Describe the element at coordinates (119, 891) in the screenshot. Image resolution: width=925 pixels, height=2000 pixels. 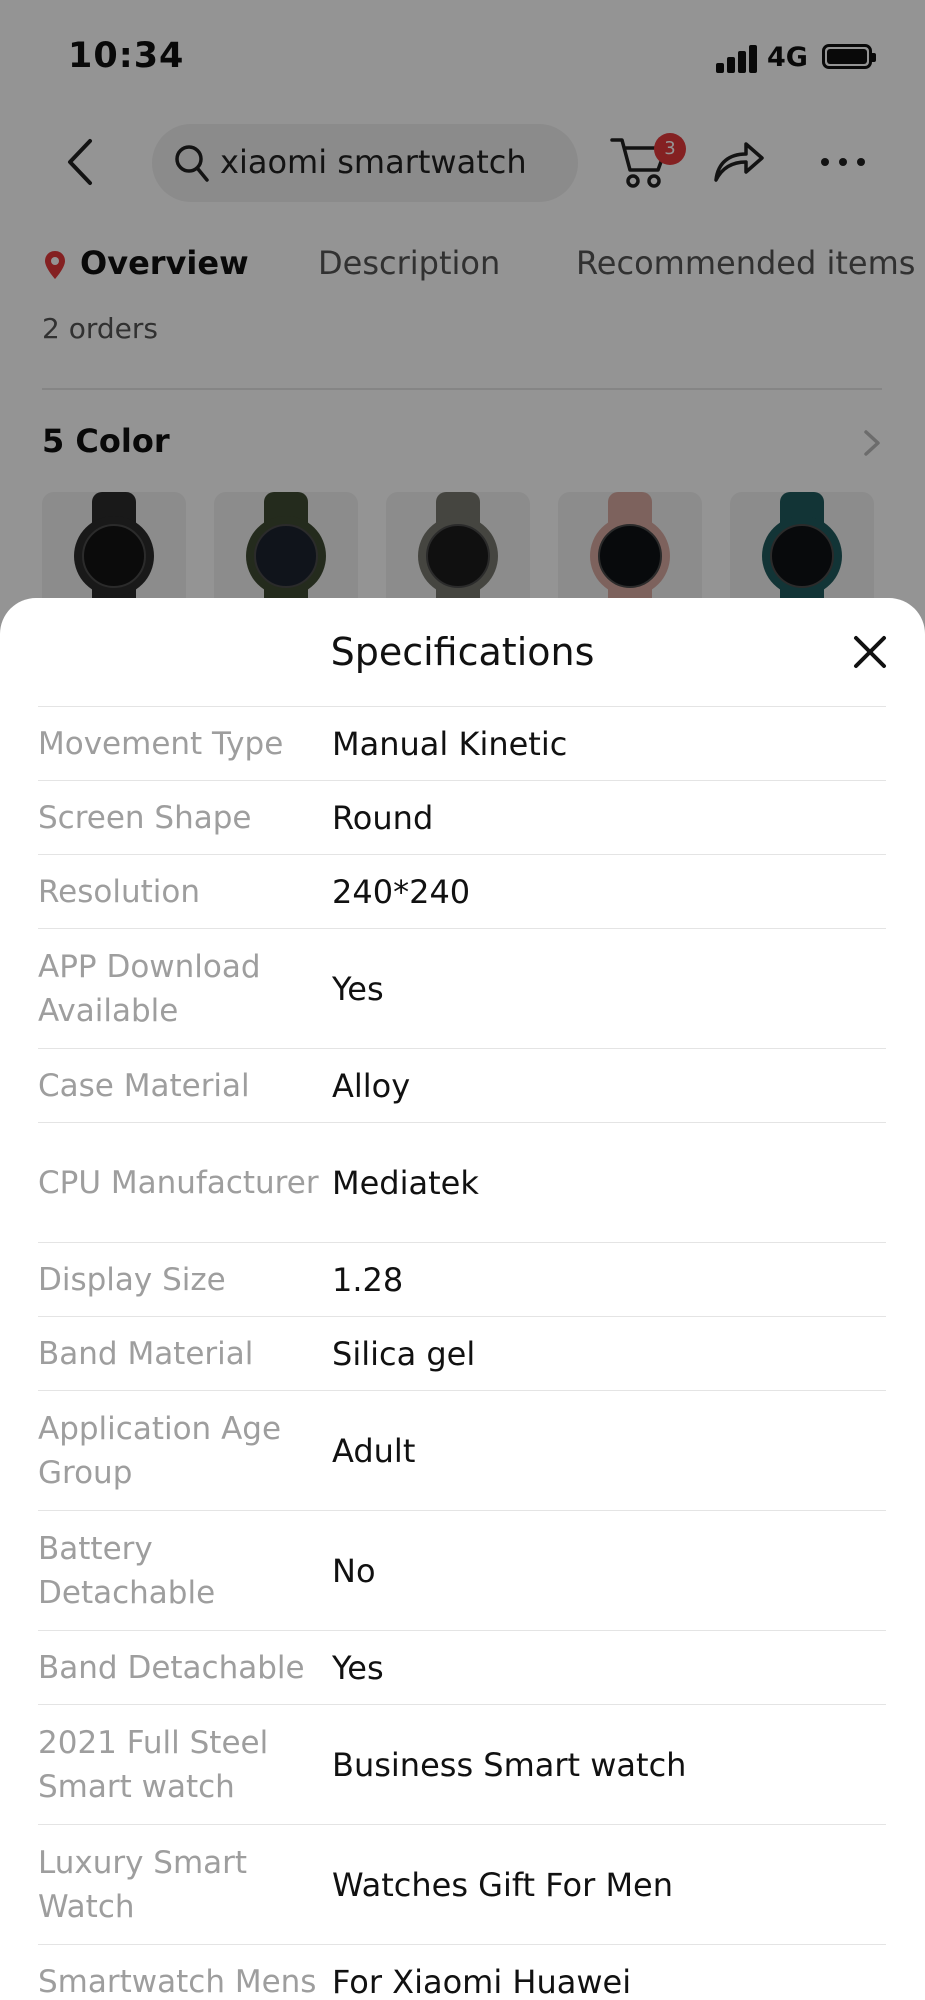
I see `spec-label: Resolution` at that location.